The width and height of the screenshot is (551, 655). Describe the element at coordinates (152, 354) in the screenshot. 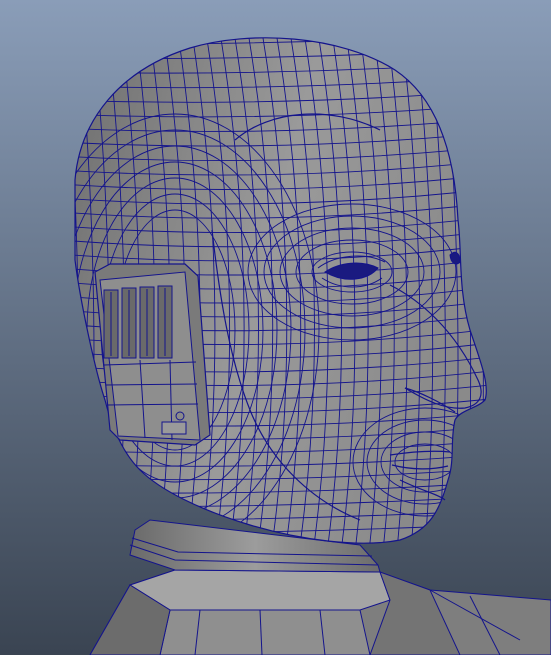

I see `ear-device` at that location.